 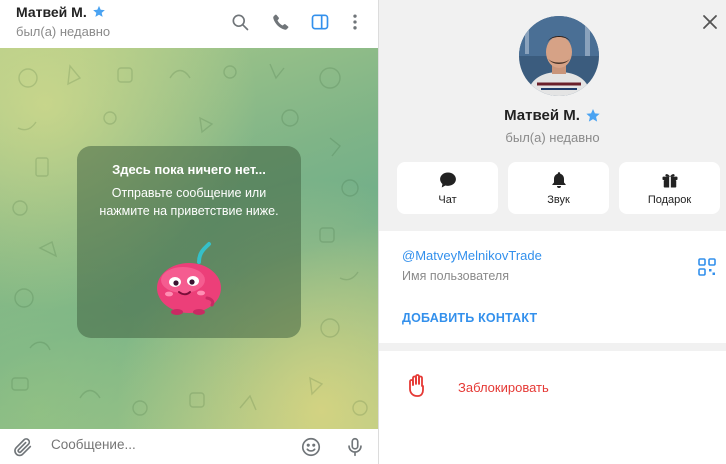 What do you see at coordinates (559, 56) in the screenshot?
I see `avatar` at bounding box center [559, 56].